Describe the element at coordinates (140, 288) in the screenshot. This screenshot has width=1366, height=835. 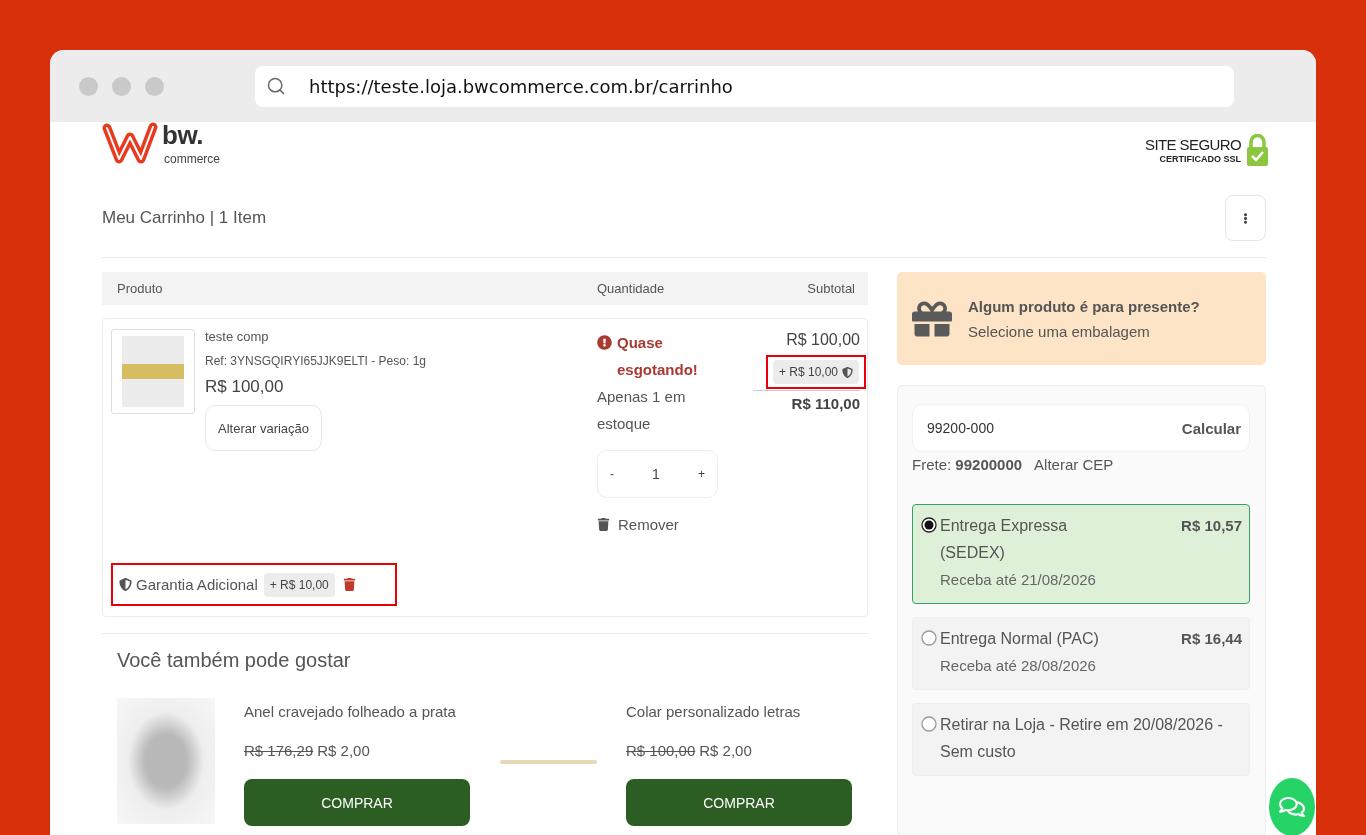
I see `column-header: Produto` at that location.